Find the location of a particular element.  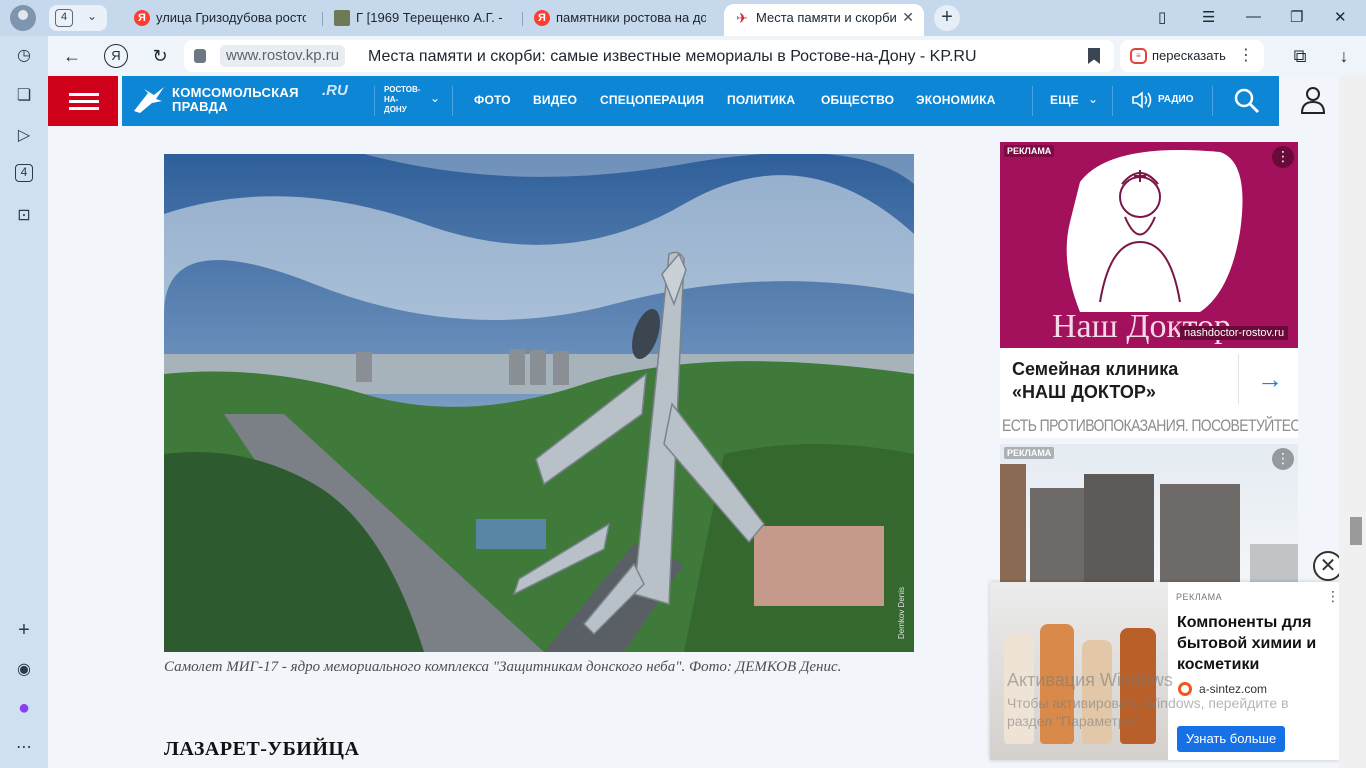

tab-title: улица Гризодубова росто is located at coordinates (231, 17).